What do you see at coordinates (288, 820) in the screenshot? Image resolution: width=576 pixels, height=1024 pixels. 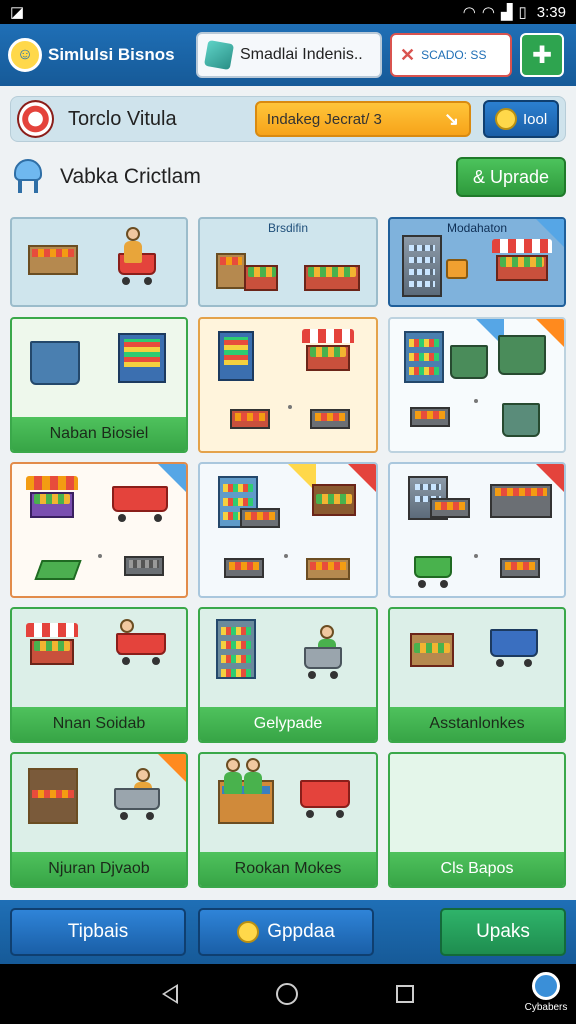 I see `card-r5c2: Rookan Mokes` at bounding box center [288, 820].